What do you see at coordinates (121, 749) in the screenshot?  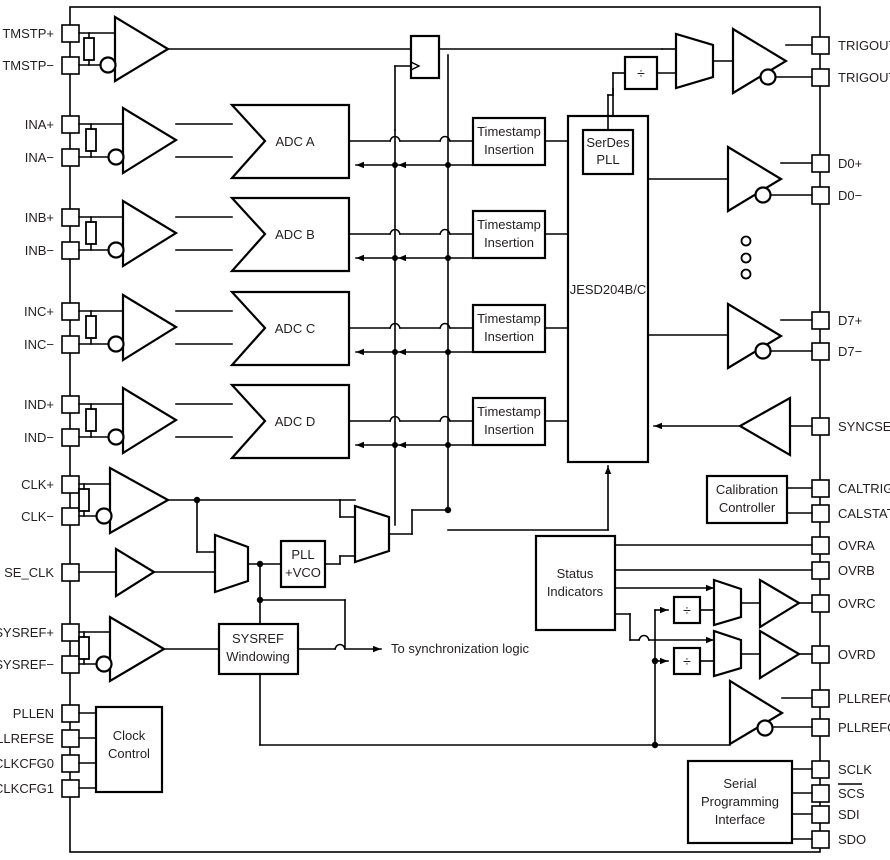 I see `clock-control-block: Clock Control` at bounding box center [121, 749].